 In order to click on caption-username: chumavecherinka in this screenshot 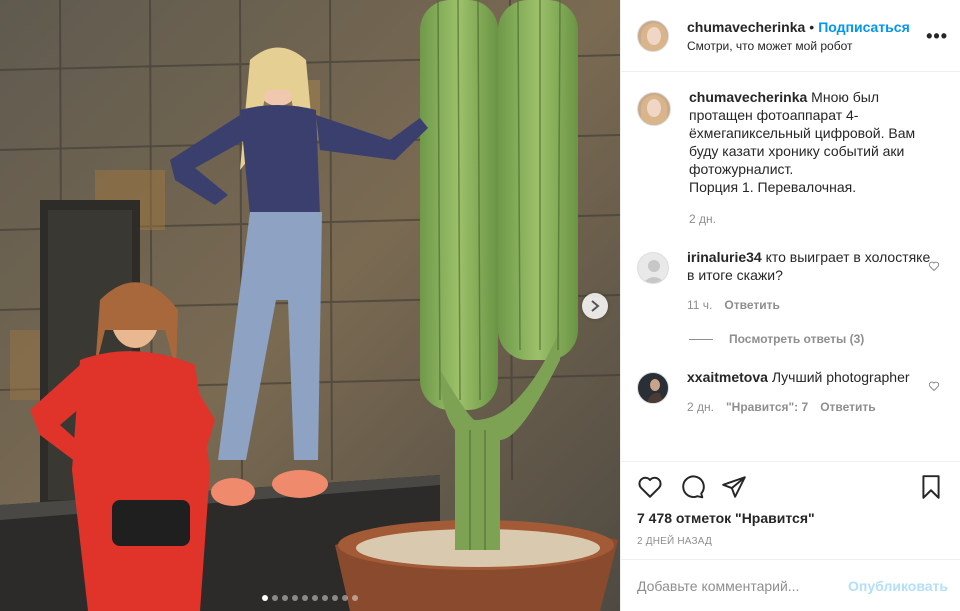, I will do `click(748, 97)`.